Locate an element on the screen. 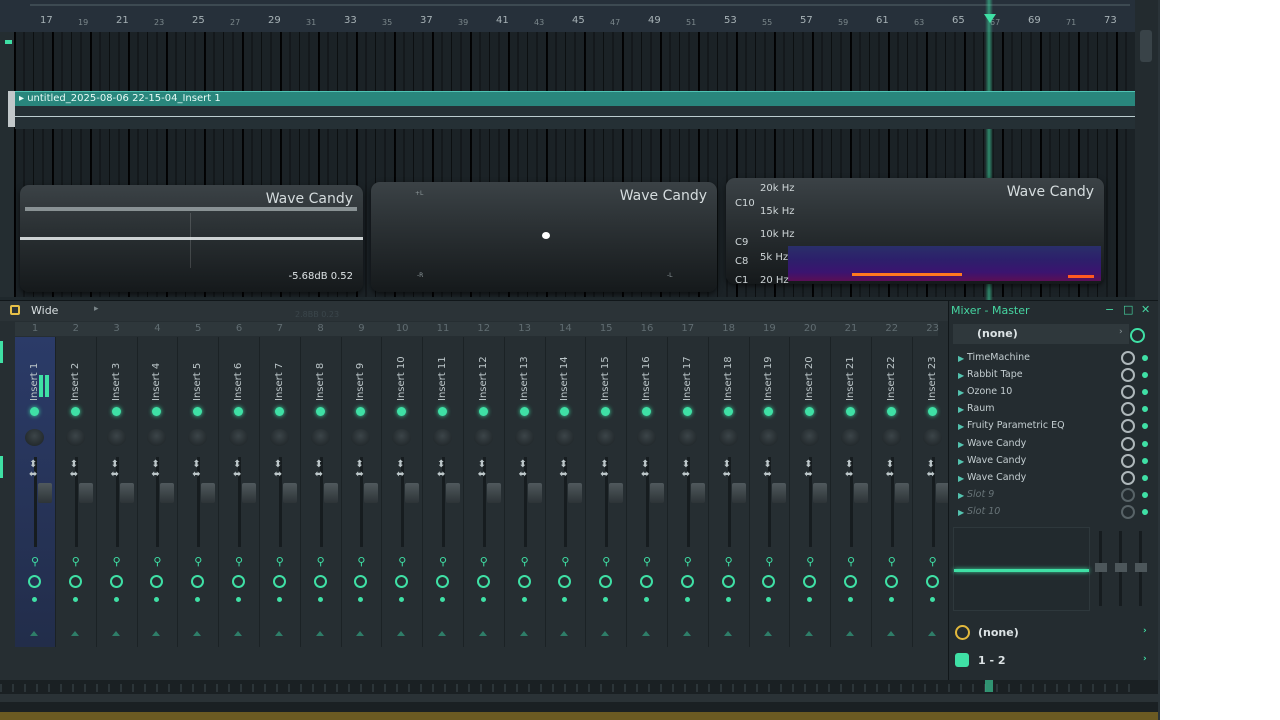  slot-name: Raum is located at coordinates (981, 408).